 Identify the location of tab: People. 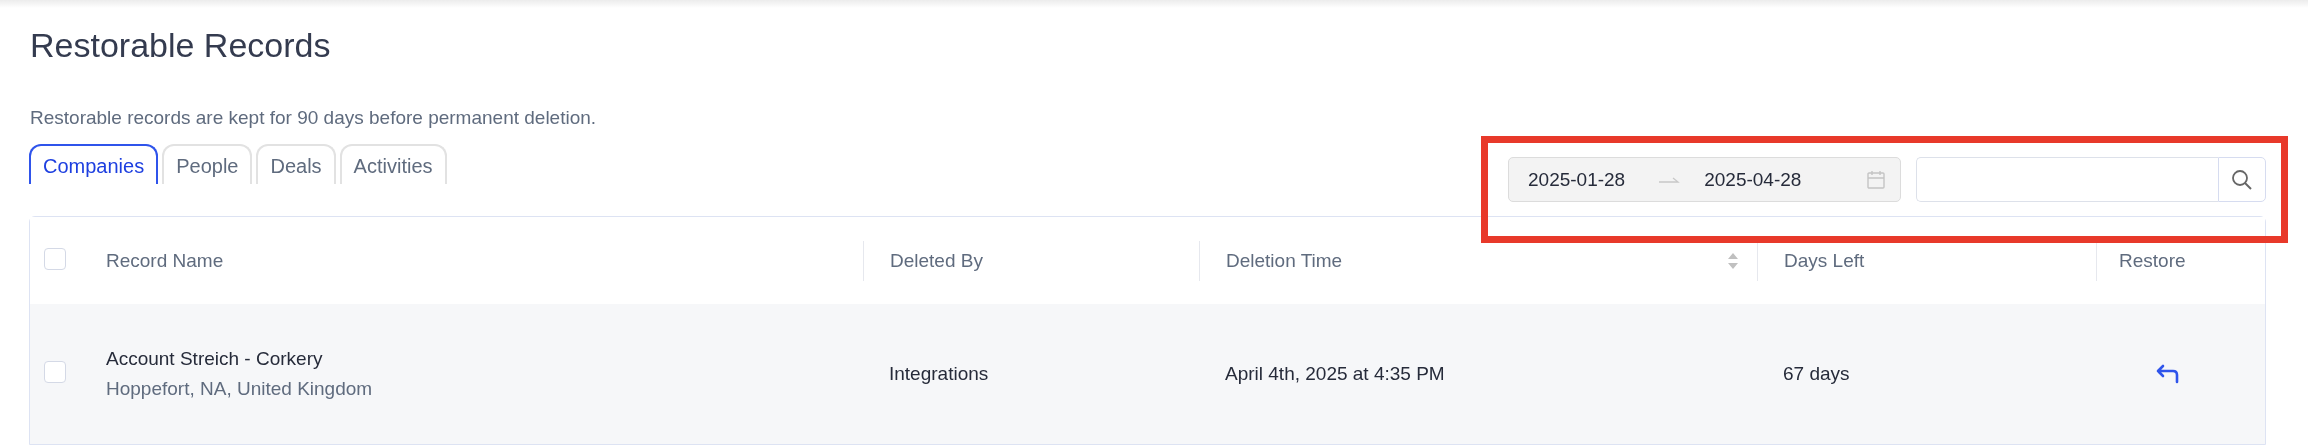
(207, 164).